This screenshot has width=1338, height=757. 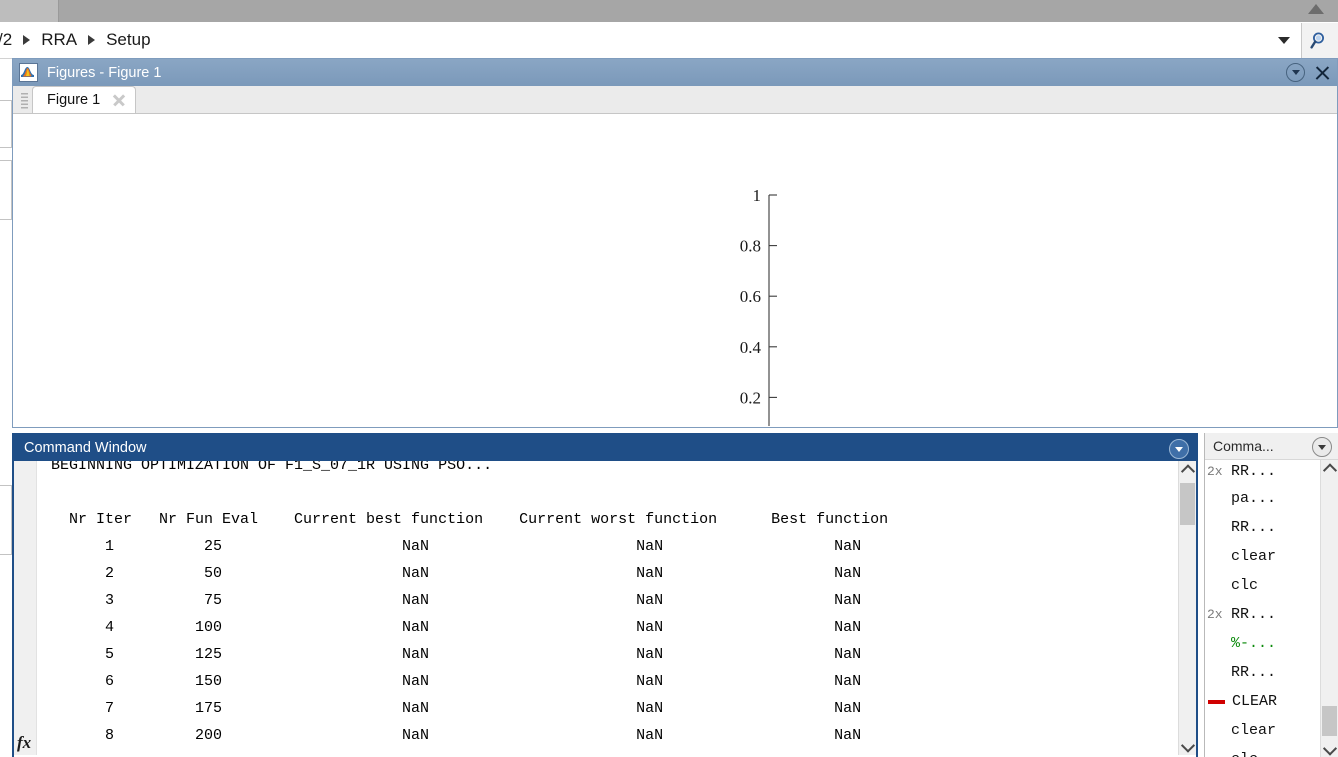 What do you see at coordinates (456, 546) in the screenshot?
I see `output-row: 1 25 NaN NaN NaN` at bounding box center [456, 546].